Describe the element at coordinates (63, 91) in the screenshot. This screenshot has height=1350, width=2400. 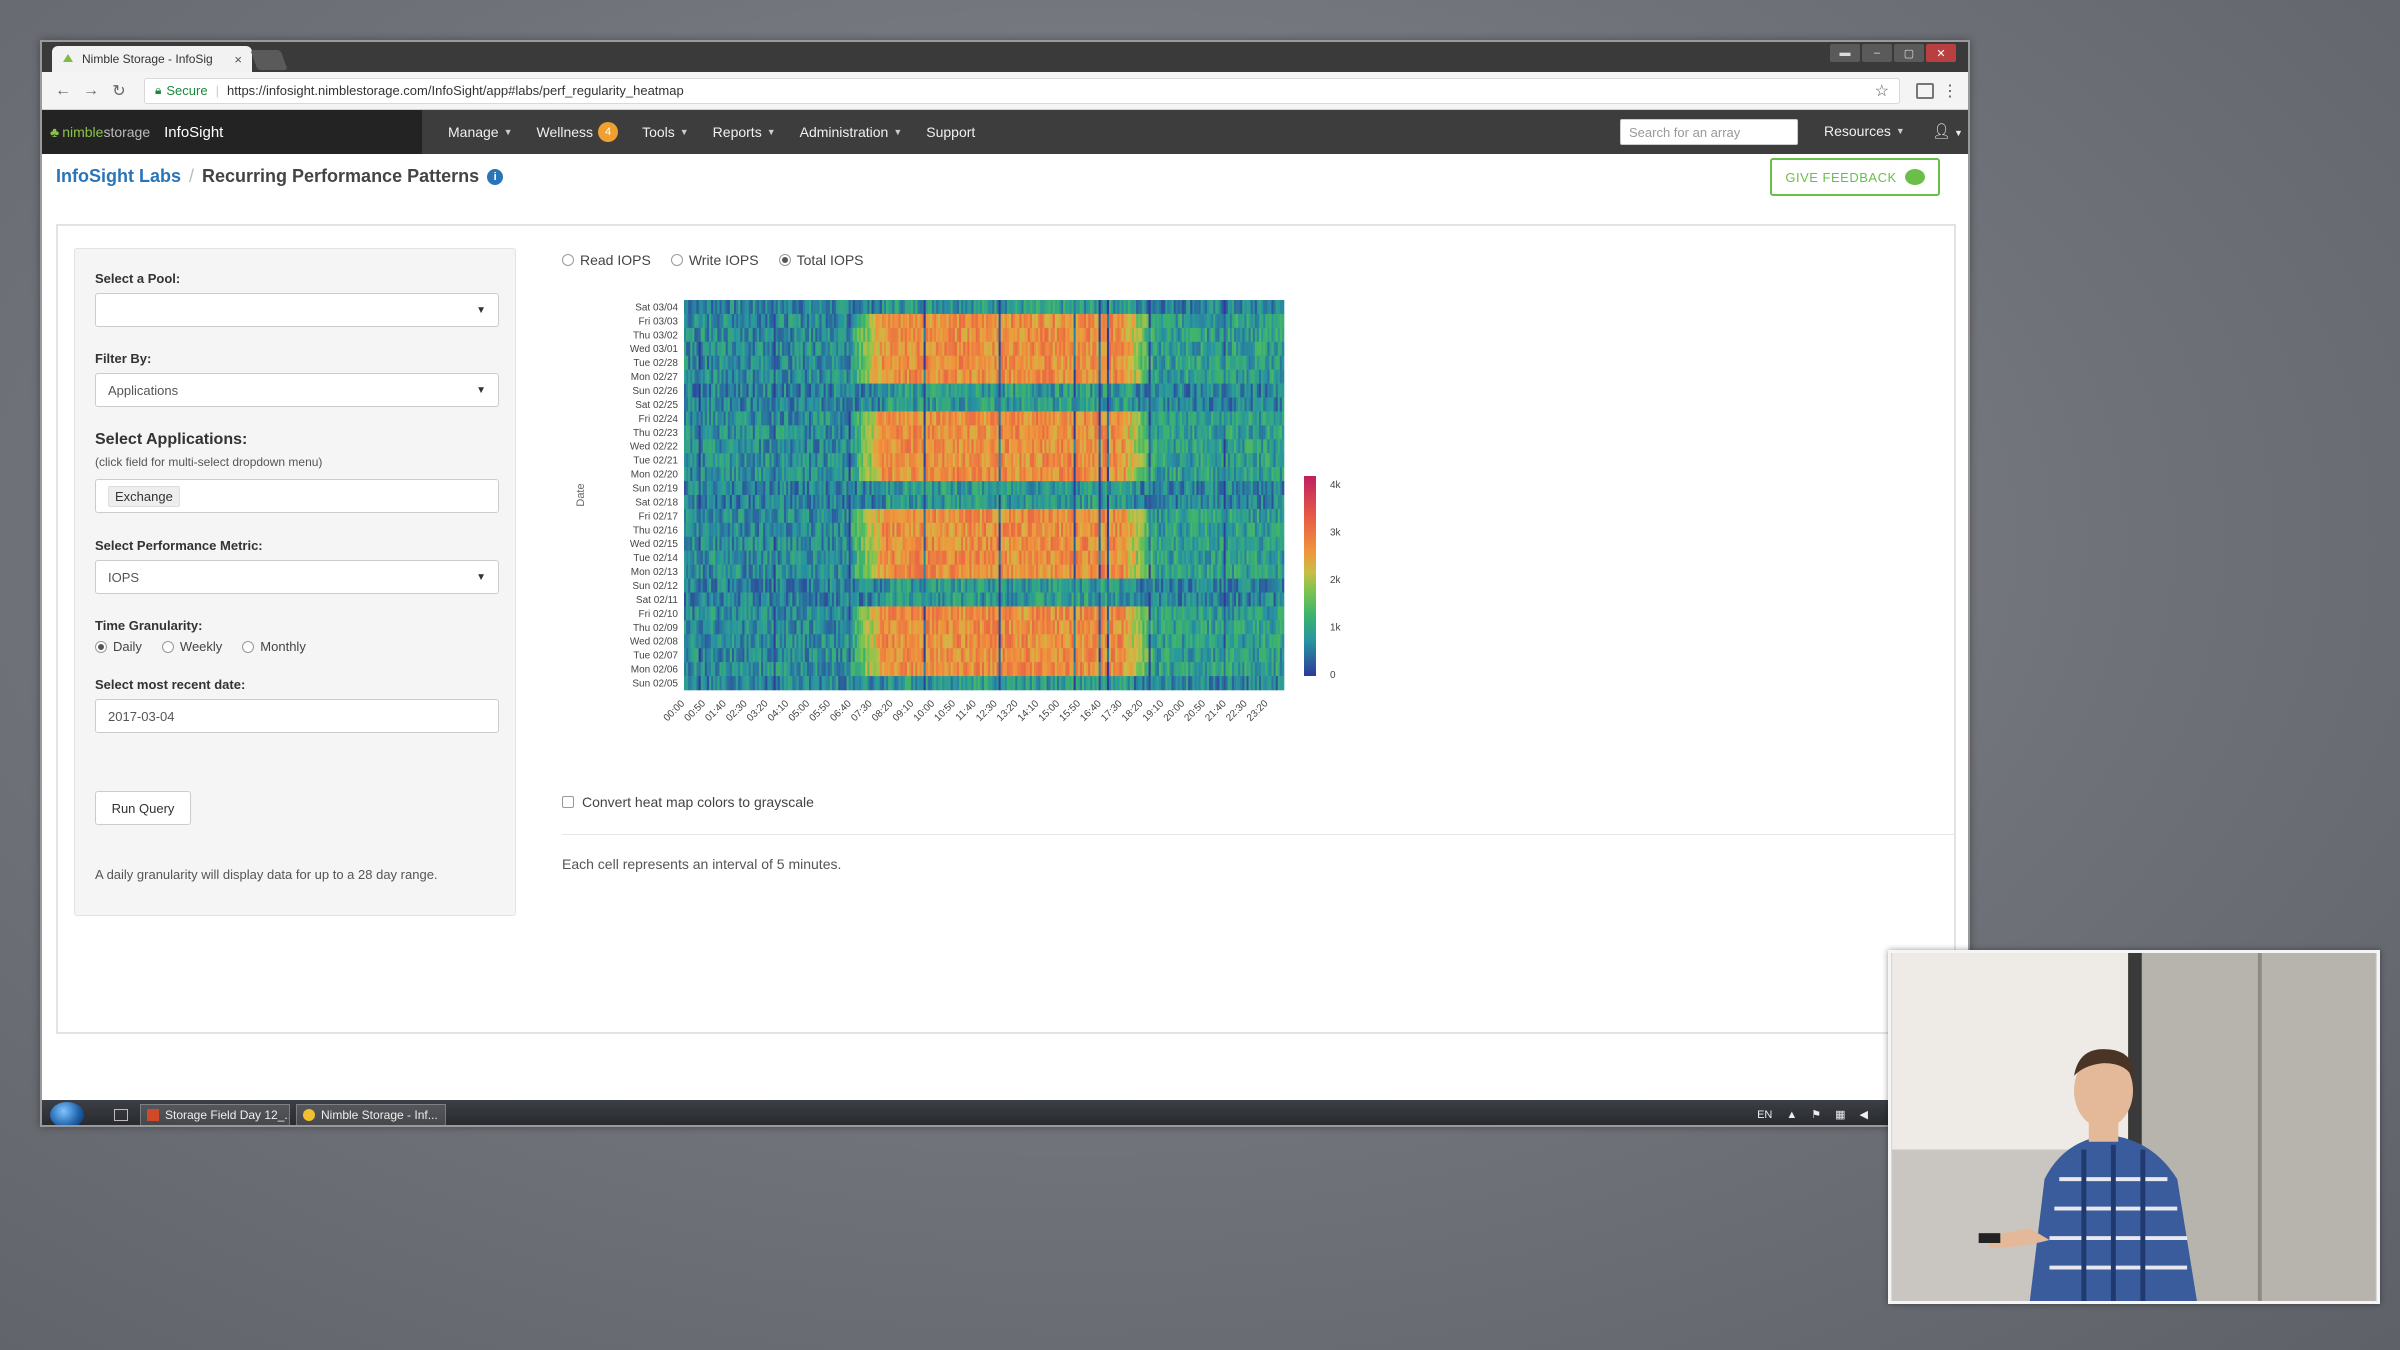
I see `back-icon: ←` at that location.